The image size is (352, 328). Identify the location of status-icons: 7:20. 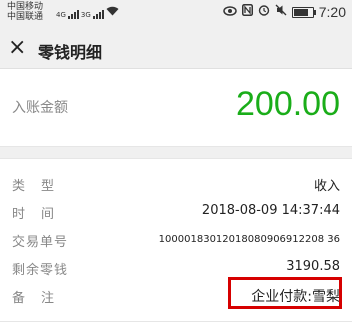
(284, 12).